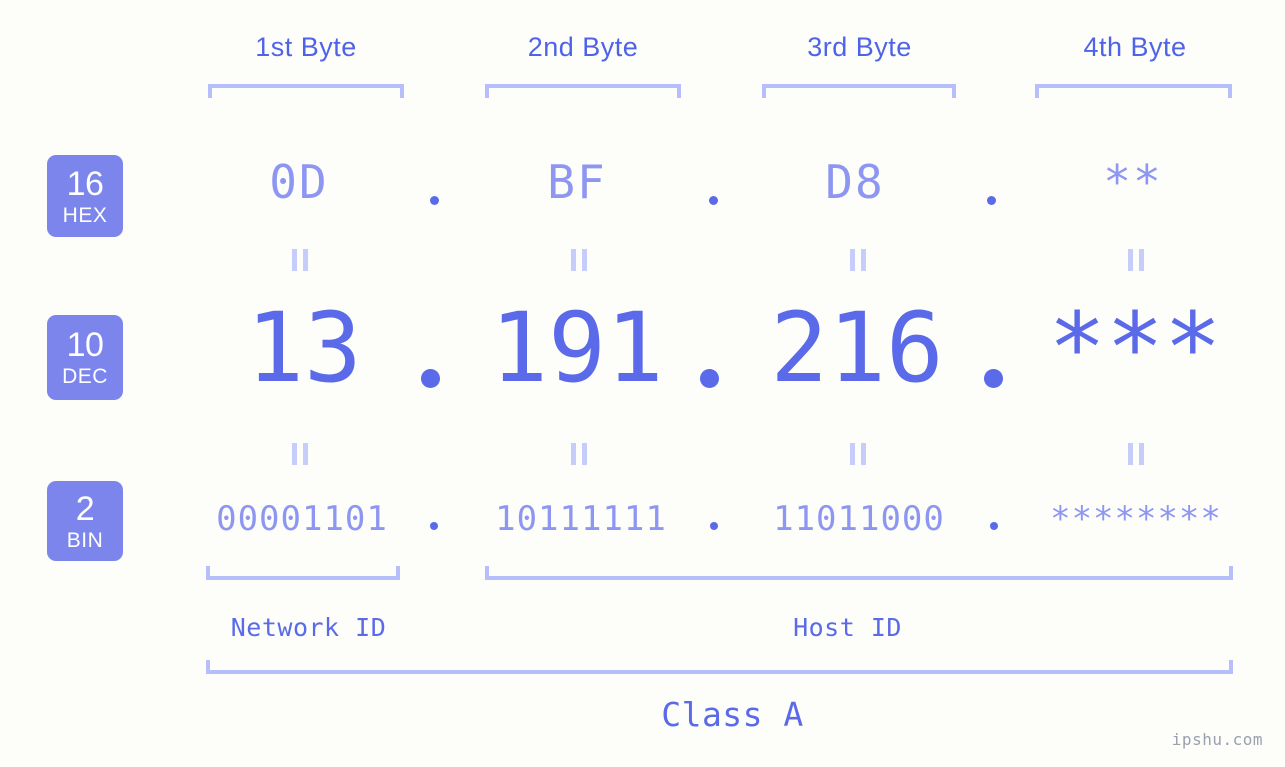 This screenshot has width=1285, height=767. What do you see at coordinates (85, 376) in the screenshot?
I see `base-badge-dec-name: DEC` at bounding box center [85, 376].